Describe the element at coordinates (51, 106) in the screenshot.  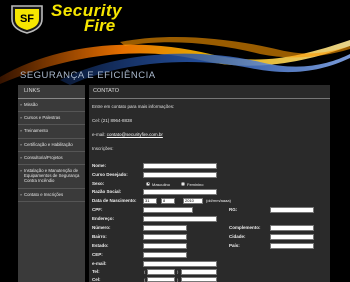
I see `sidebar-item-missao: Missão` at that location.